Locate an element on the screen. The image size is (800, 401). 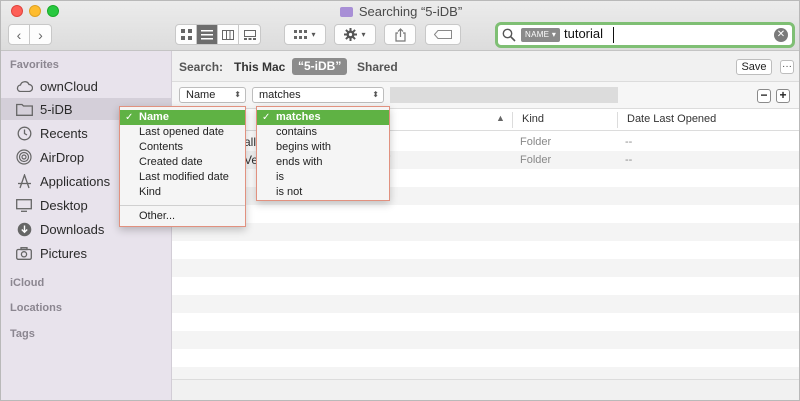
gallery-view-button is located at coordinates (249, 34).